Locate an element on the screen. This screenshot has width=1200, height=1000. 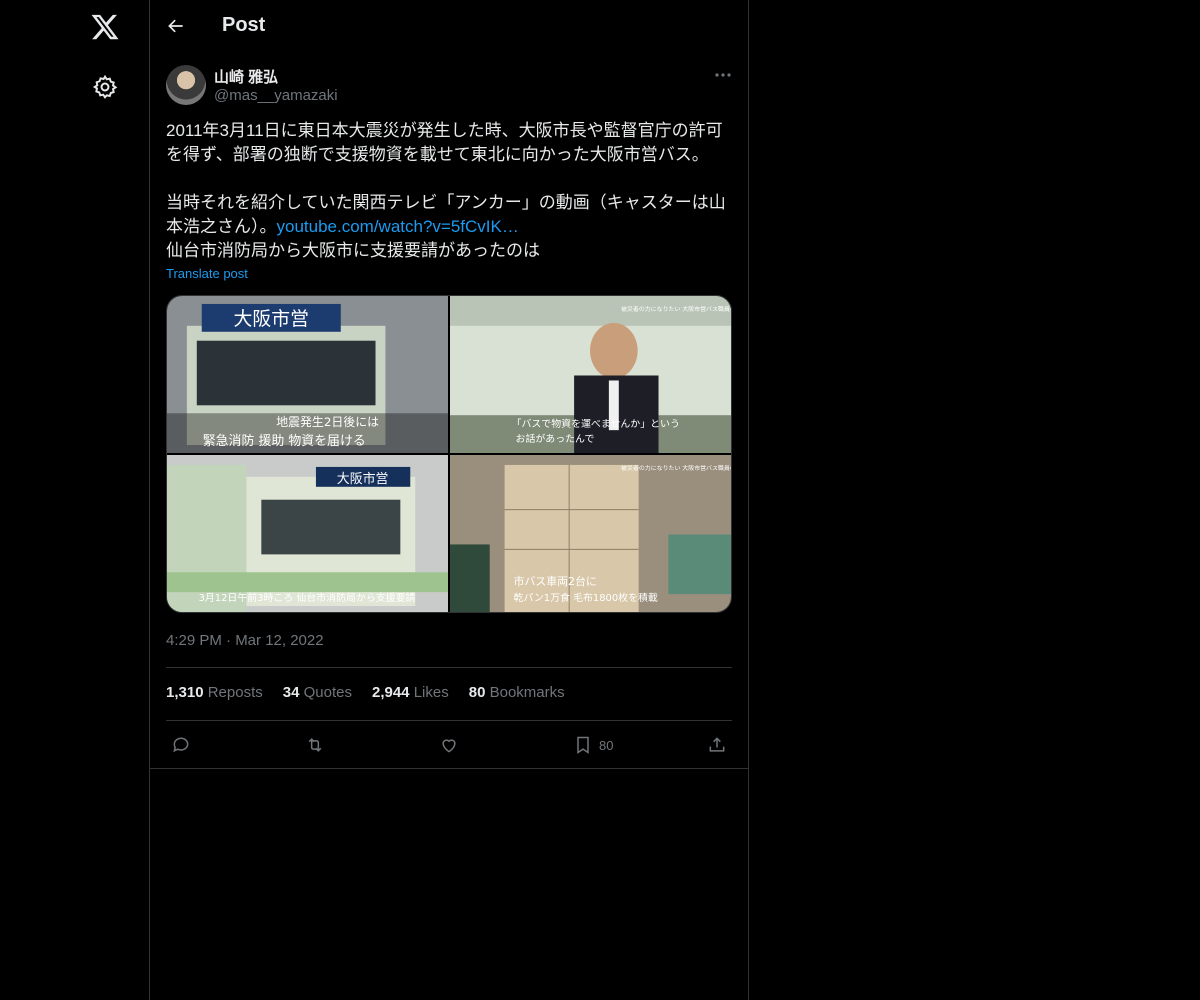
media-4-caption-2: 乾パン1万食 毛布1800枚を積載 is located at coordinates (586, 597).